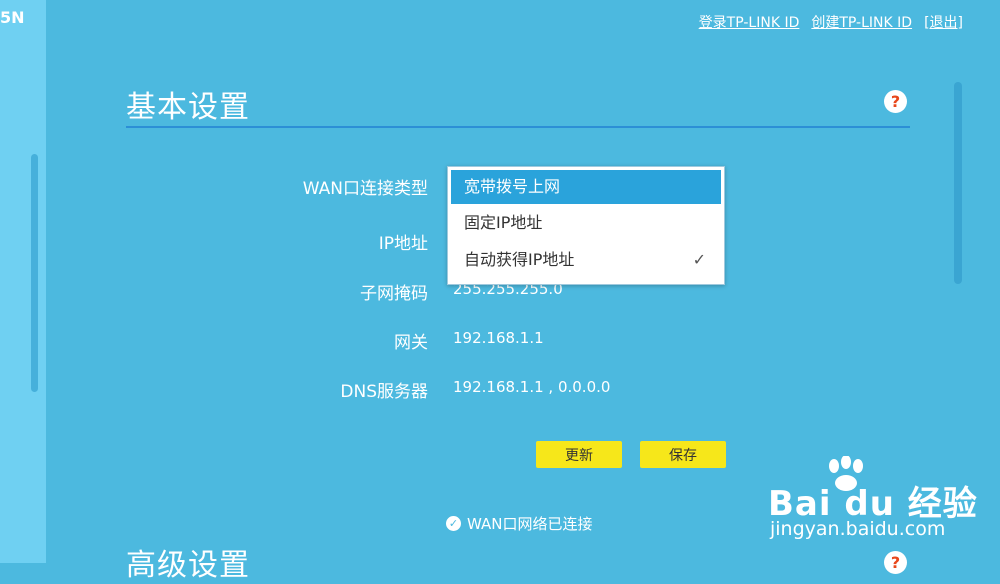 The image size is (1000, 584). I want to click on check-circle-icon: ✓, so click(453, 523).